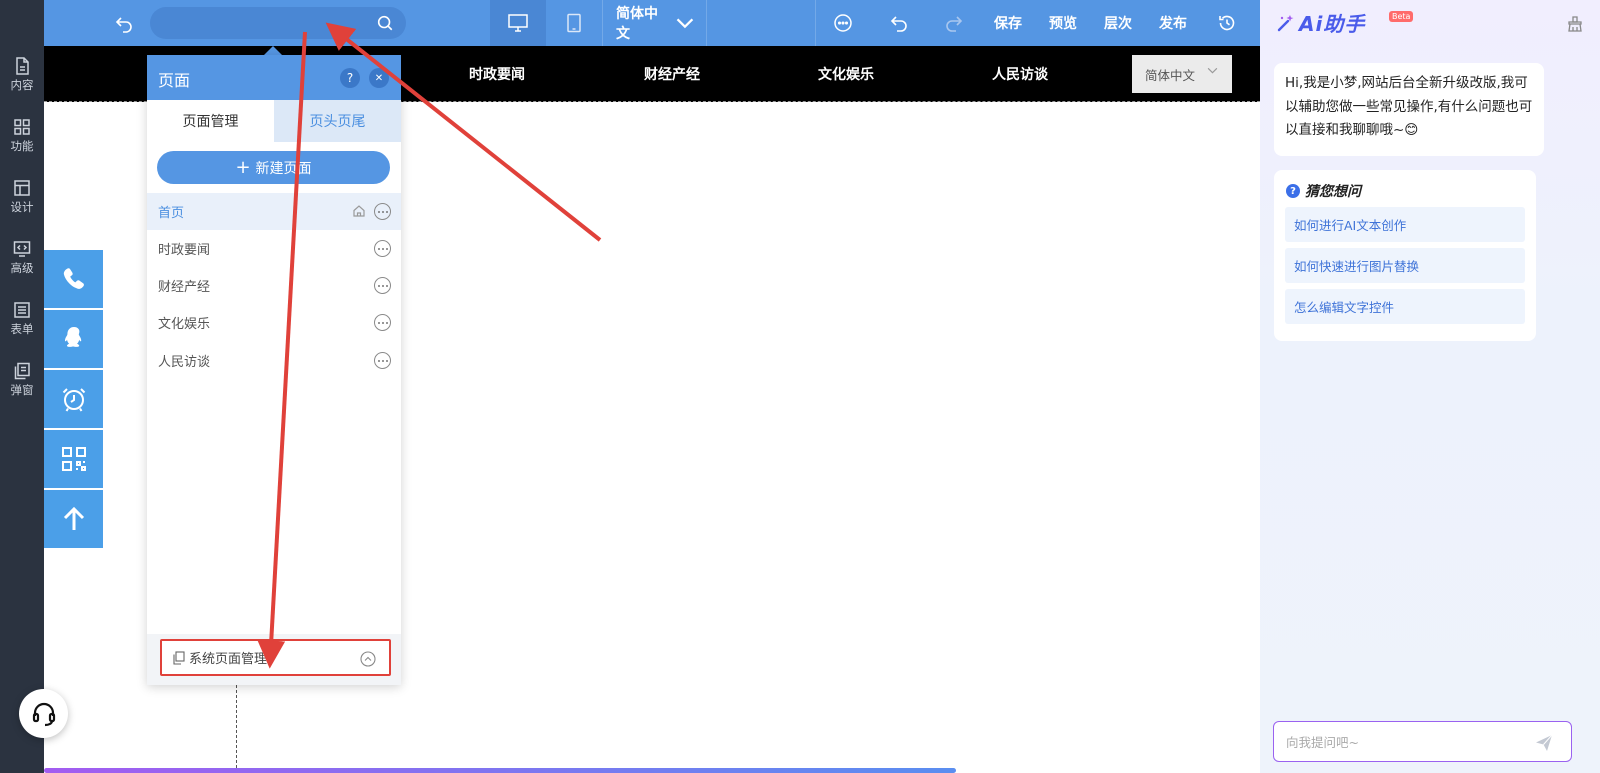 This screenshot has width=1600, height=773. Describe the element at coordinates (1333, 192) in the screenshot. I see `suggested-questions-label: 猜您想问` at that location.